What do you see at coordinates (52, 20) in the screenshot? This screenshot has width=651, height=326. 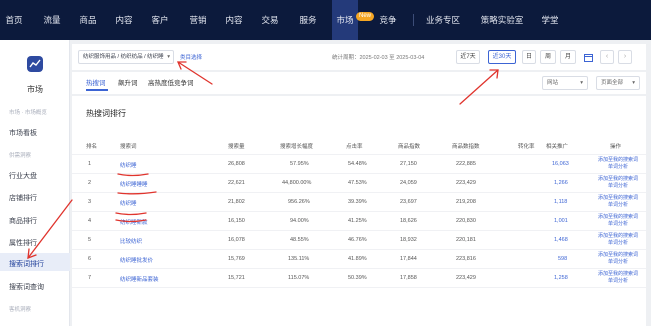 I see `nav-traffic: 流量` at bounding box center [52, 20].